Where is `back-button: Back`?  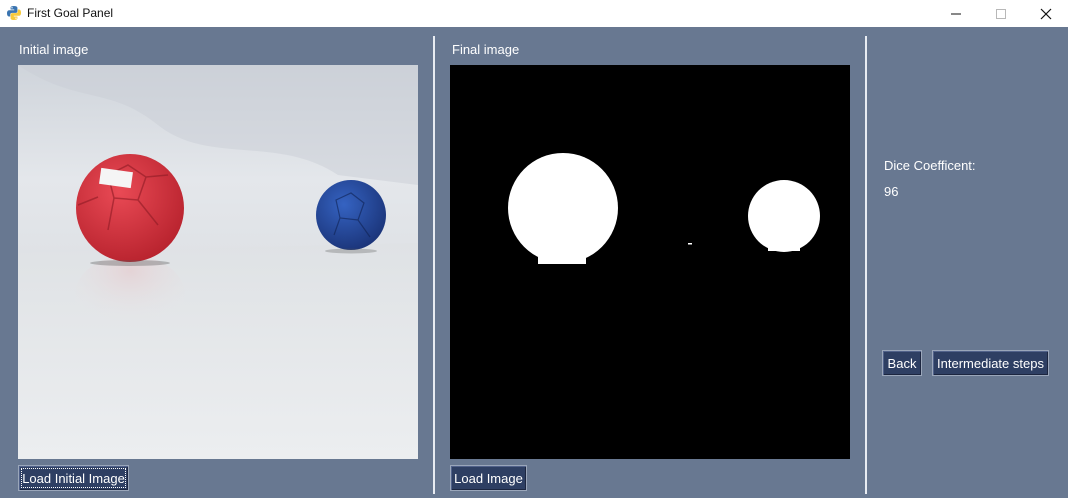 back-button: Back is located at coordinates (902, 363).